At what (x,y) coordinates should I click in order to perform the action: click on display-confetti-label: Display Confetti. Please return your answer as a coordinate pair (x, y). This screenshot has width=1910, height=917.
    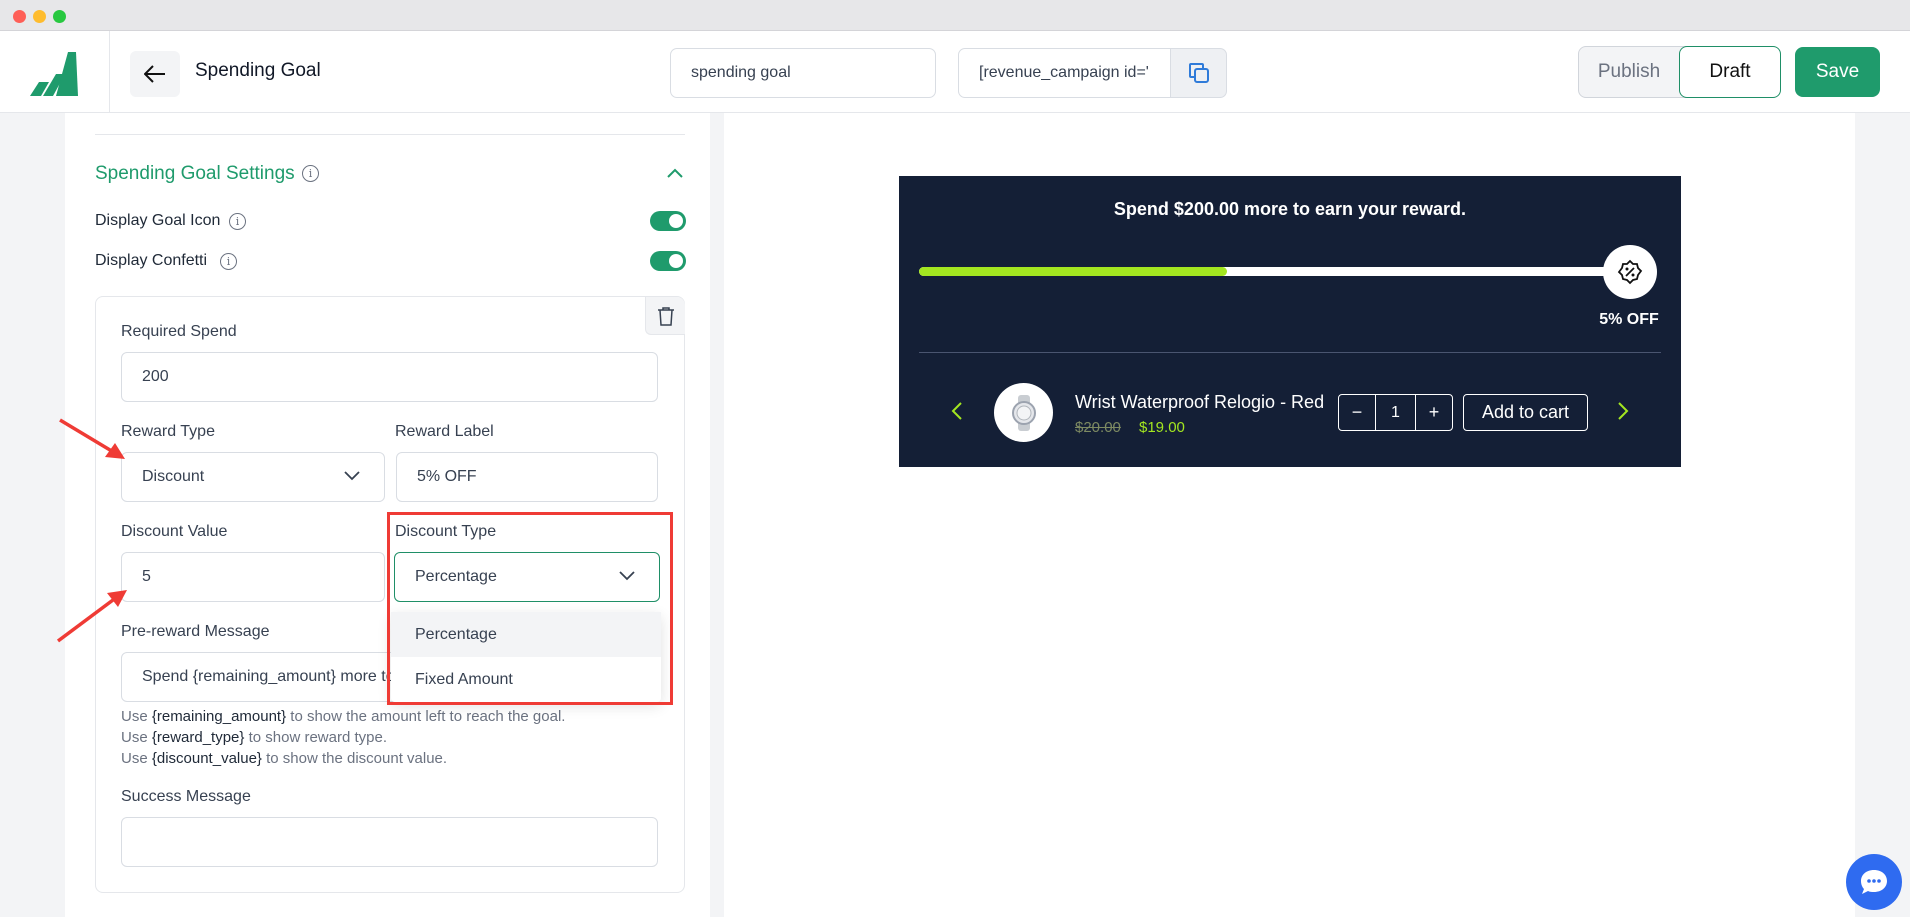
    Looking at the image, I should click on (151, 260).